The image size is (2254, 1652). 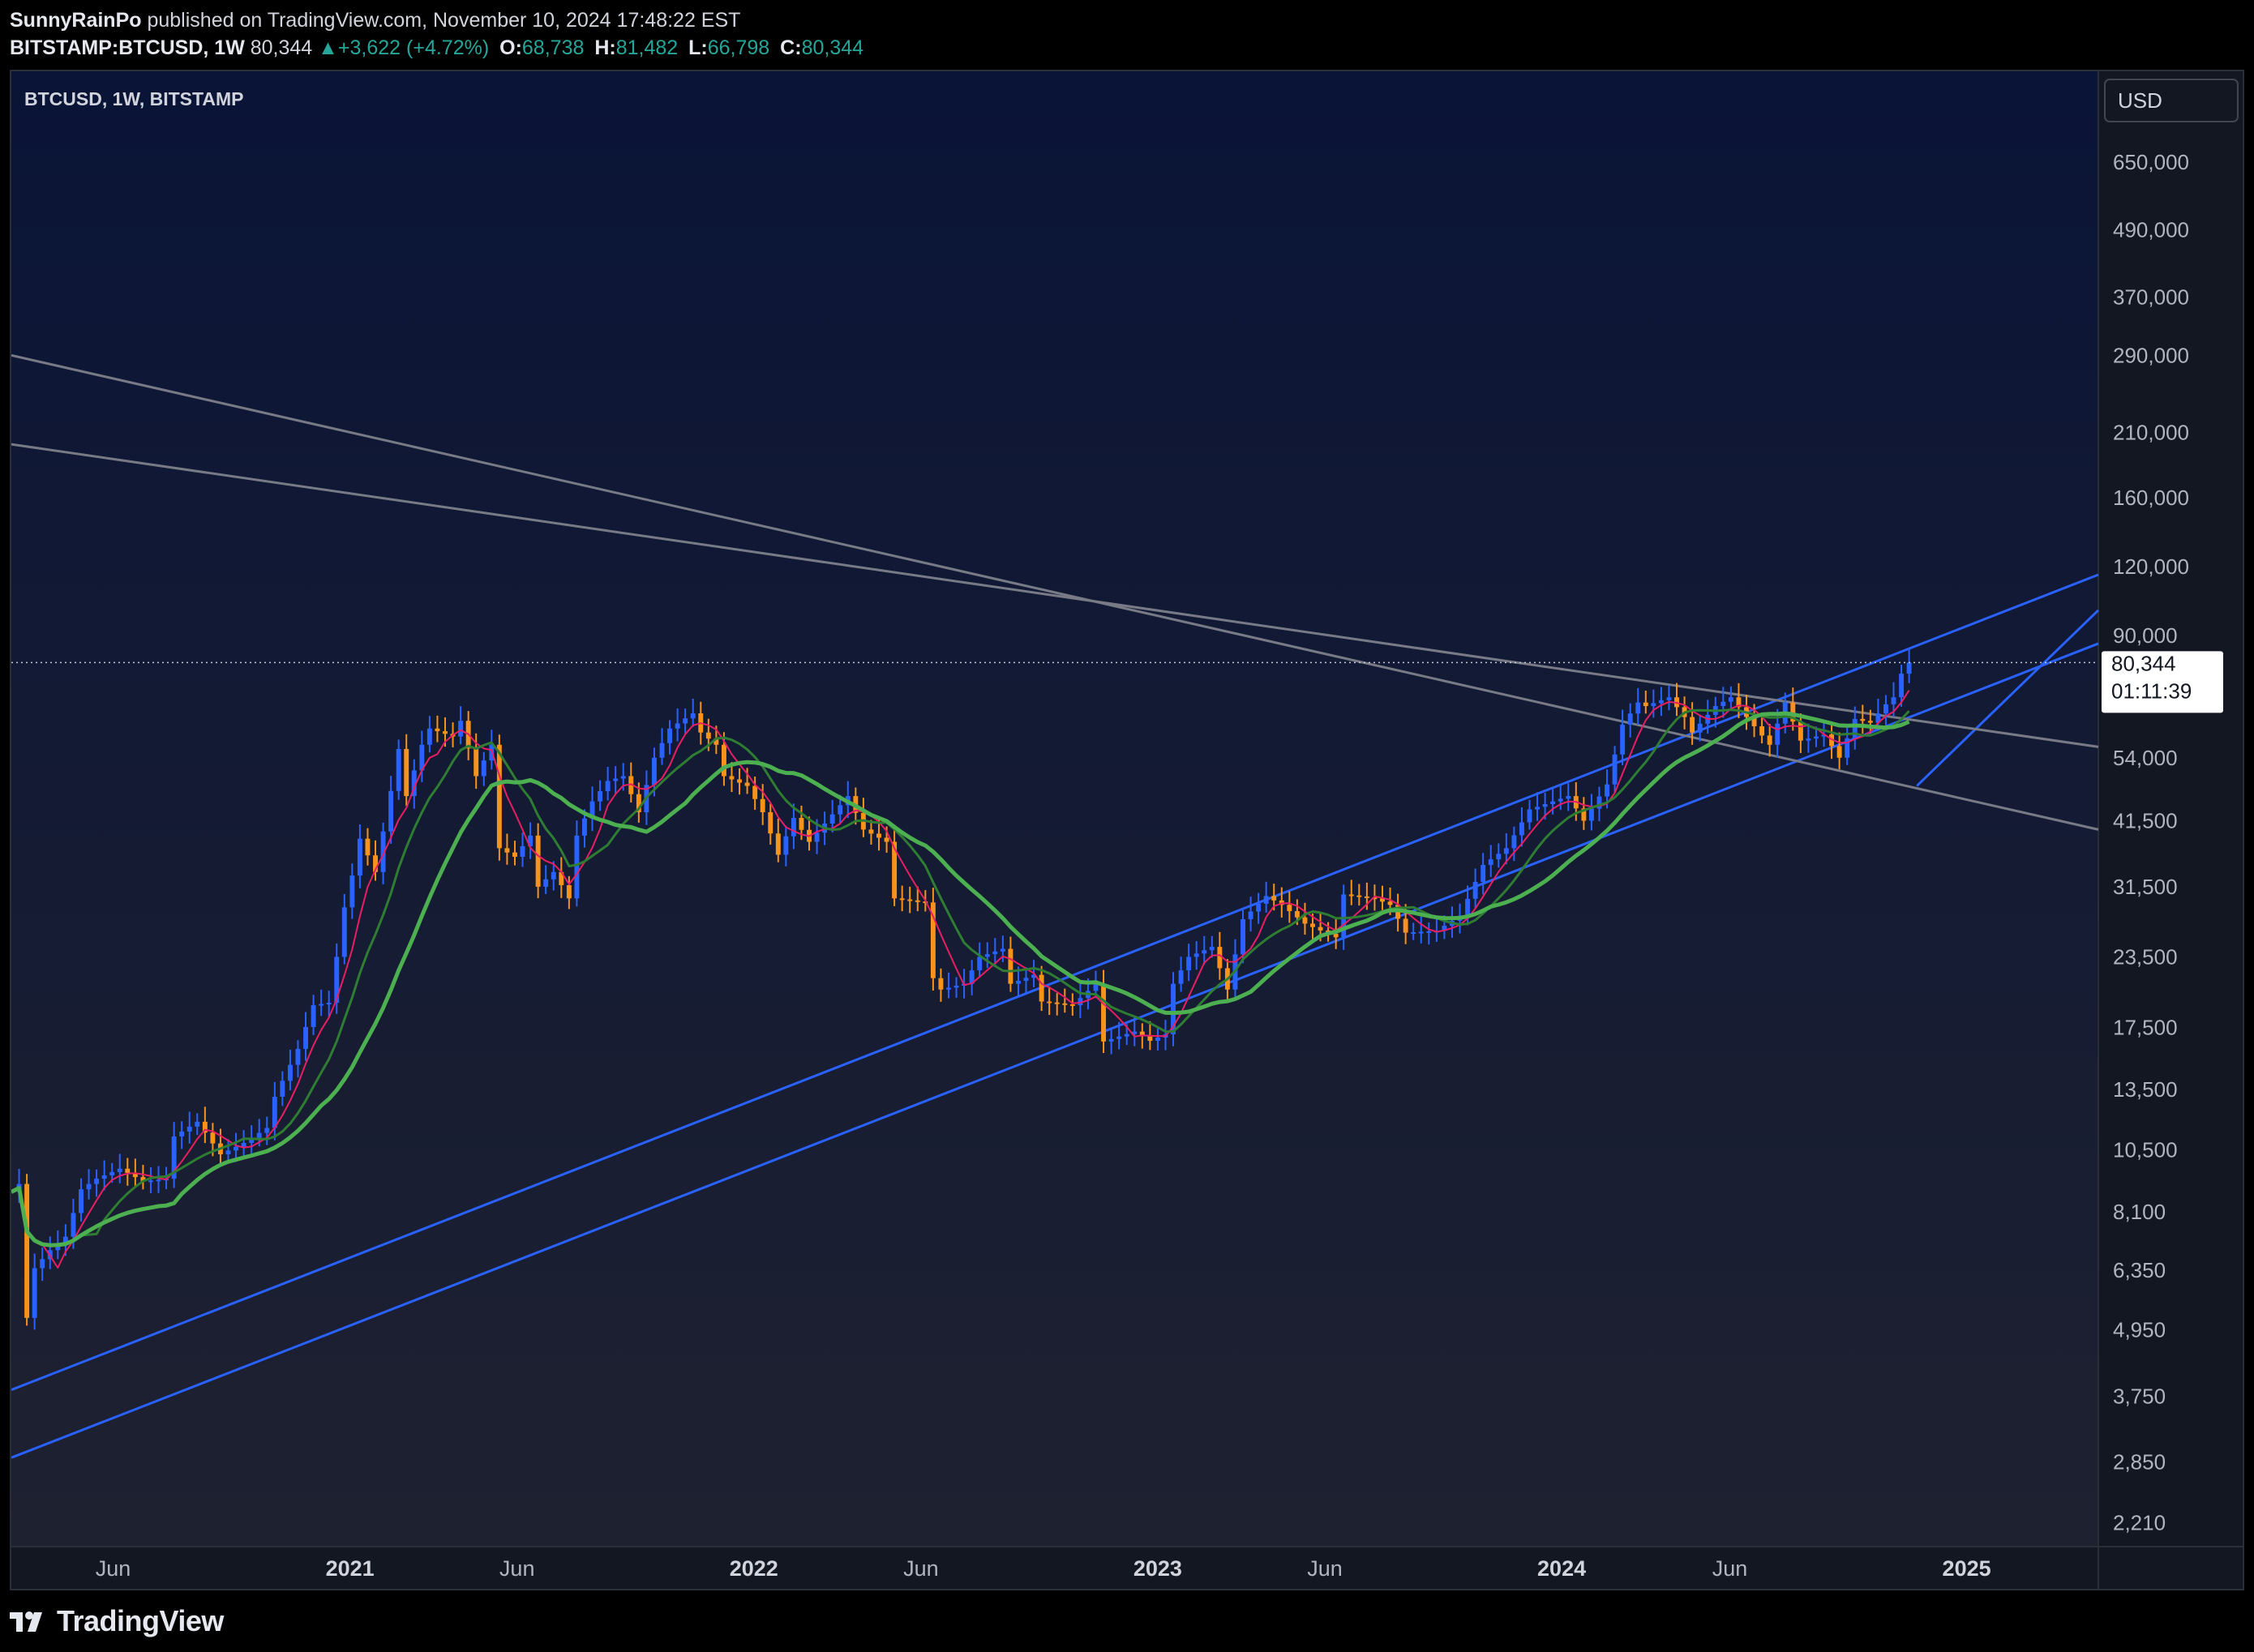 What do you see at coordinates (1054, 1568) in the screenshot?
I see `time-axis-background` at bounding box center [1054, 1568].